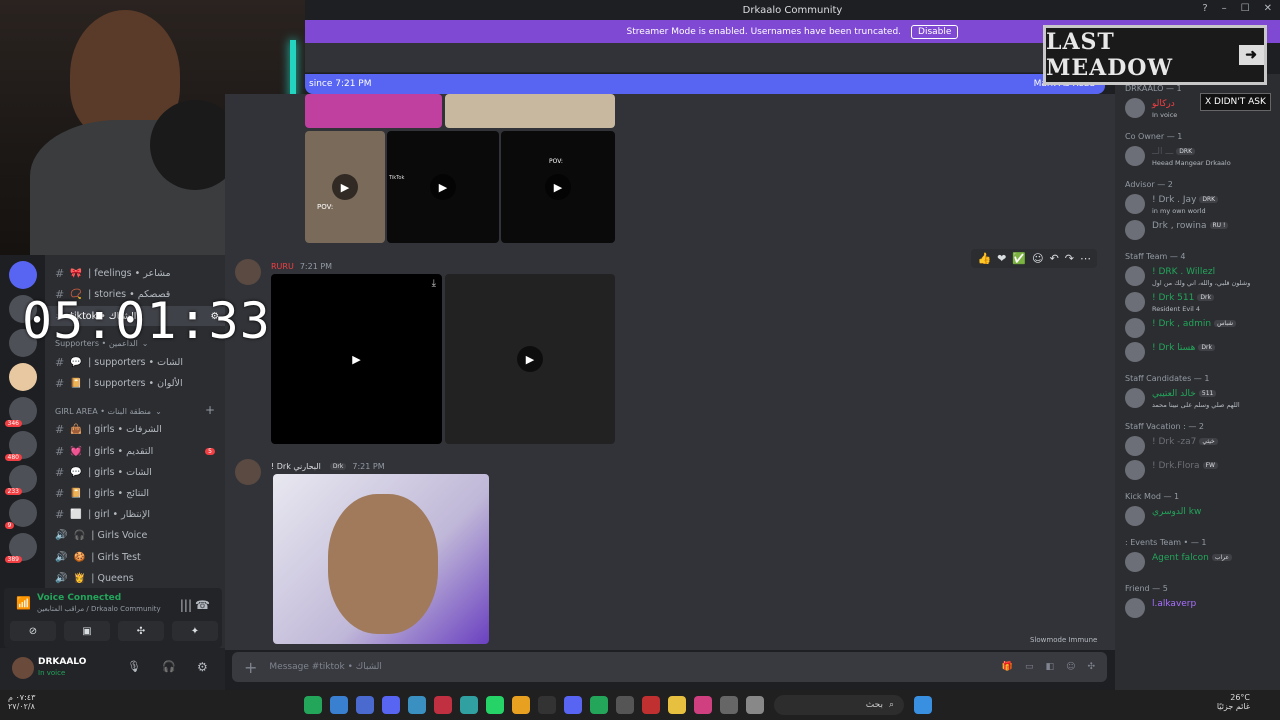 The width and height of the screenshot is (1280, 720). What do you see at coordinates (20, 480) in the screenshot?
I see `server-icon: 233` at bounding box center [20, 480].